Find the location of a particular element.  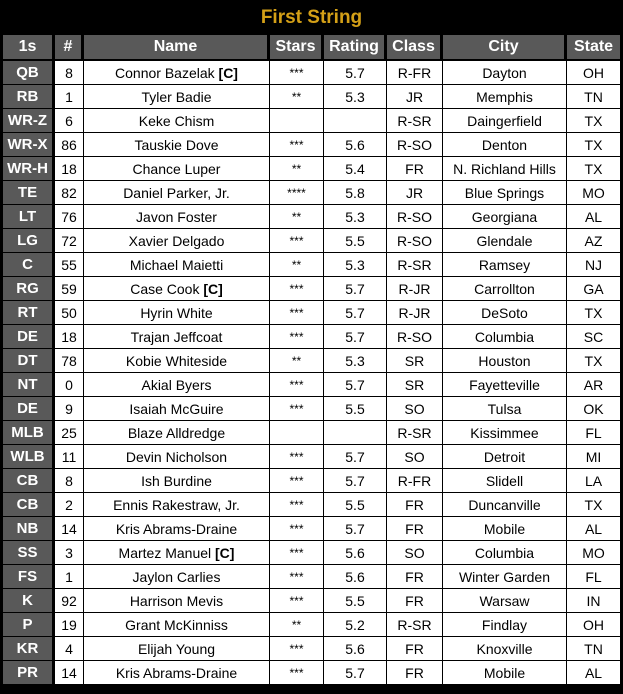

table-row: LT 76 Javon Foster ** 5.3 R-SO Georgiana AL is located at coordinates (311, 217).